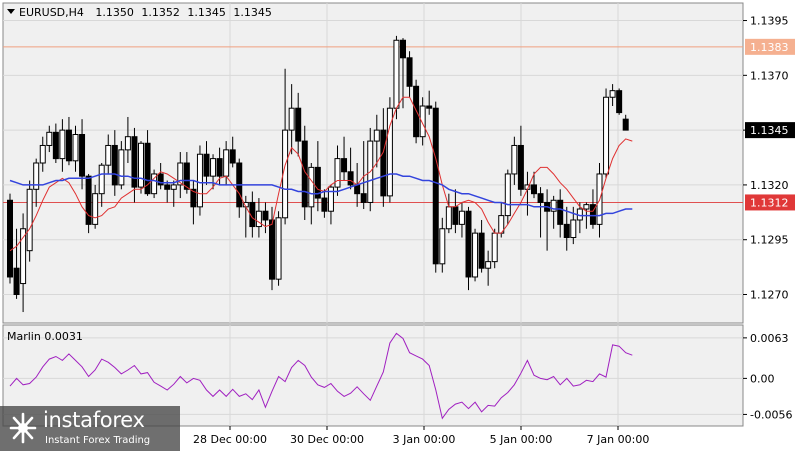 The image size is (800, 451). Describe the element at coordinates (521, 439) in the screenshot. I see `x-tick-label: 5 Jan 00:00` at that location.